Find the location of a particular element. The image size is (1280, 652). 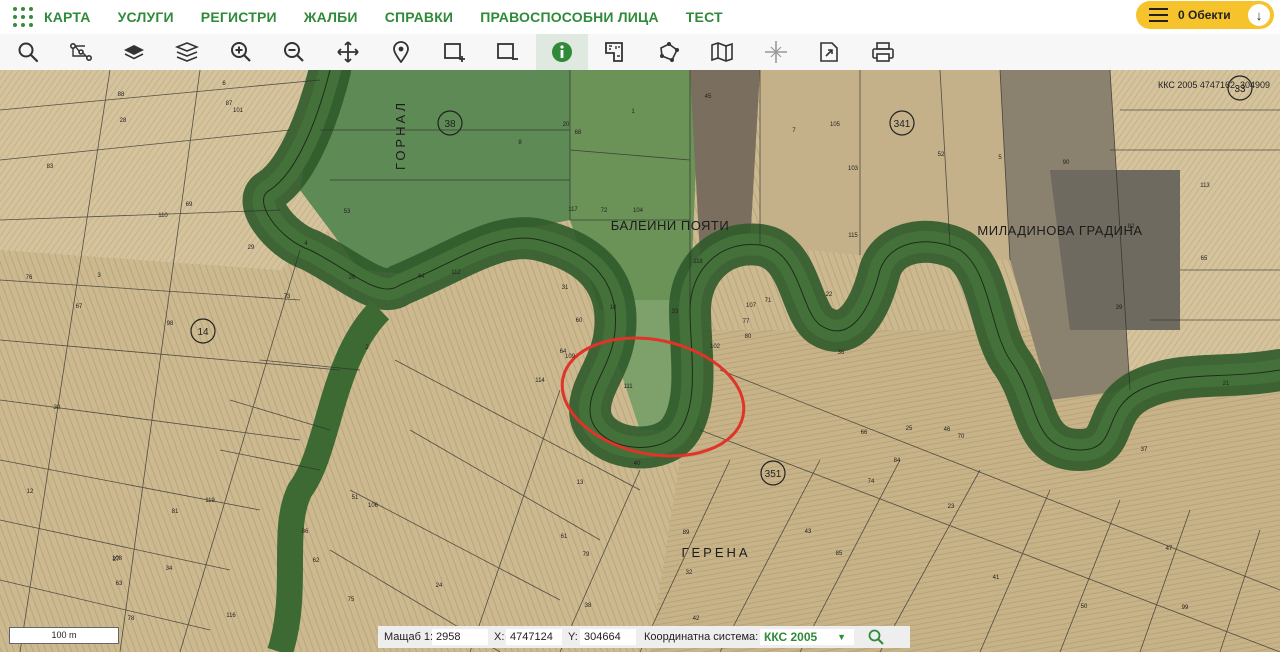

parcel-number: 114 is located at coordinates (540, 381).